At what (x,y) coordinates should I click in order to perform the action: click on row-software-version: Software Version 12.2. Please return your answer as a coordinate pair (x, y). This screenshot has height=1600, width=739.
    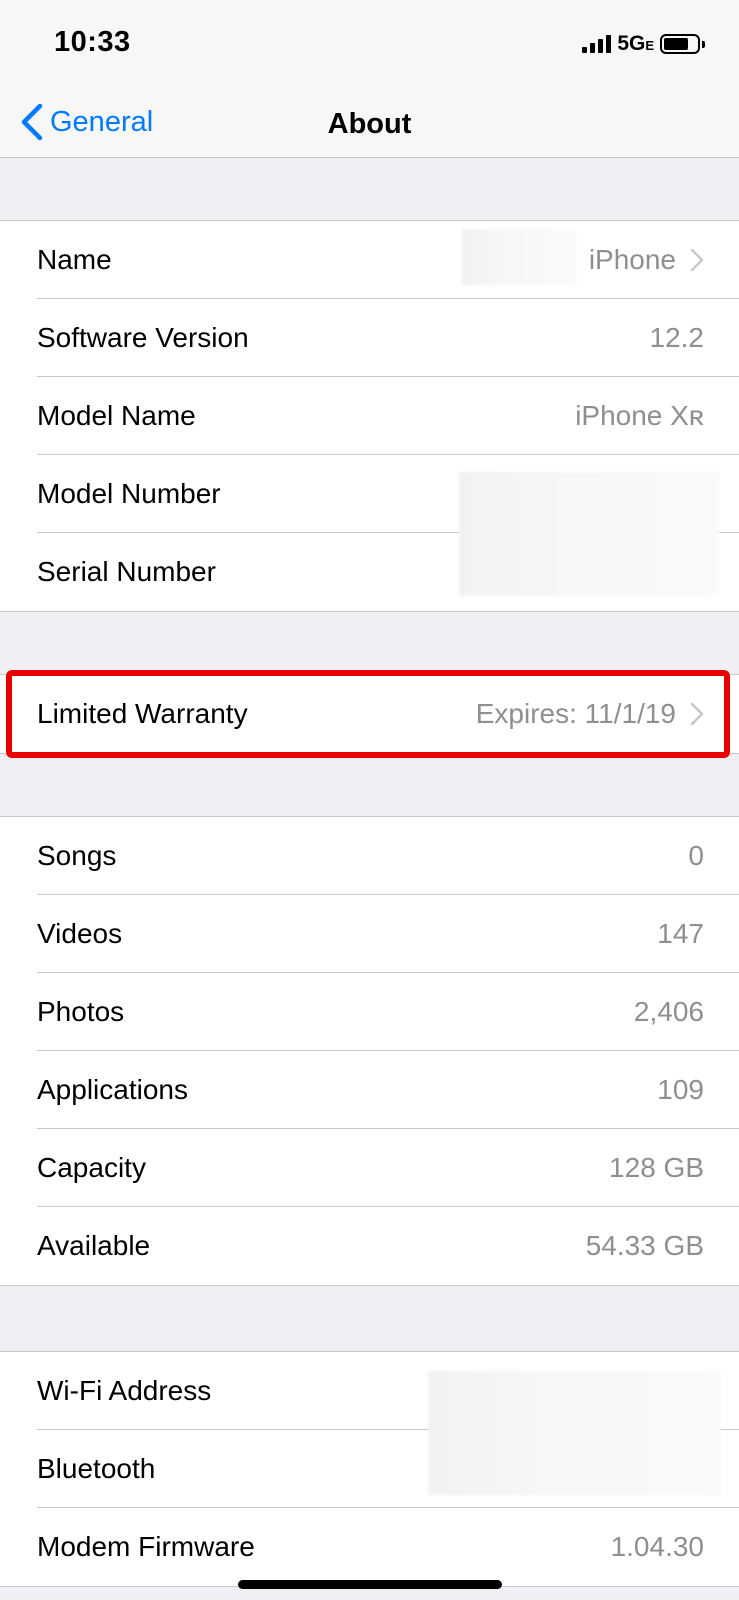
    Looking at the image, I should click on (388, 338).